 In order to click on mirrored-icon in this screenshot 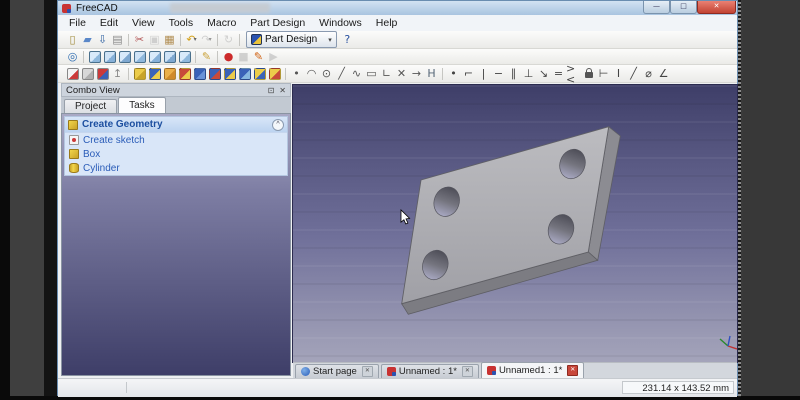, I will do `click(244, 73)`.